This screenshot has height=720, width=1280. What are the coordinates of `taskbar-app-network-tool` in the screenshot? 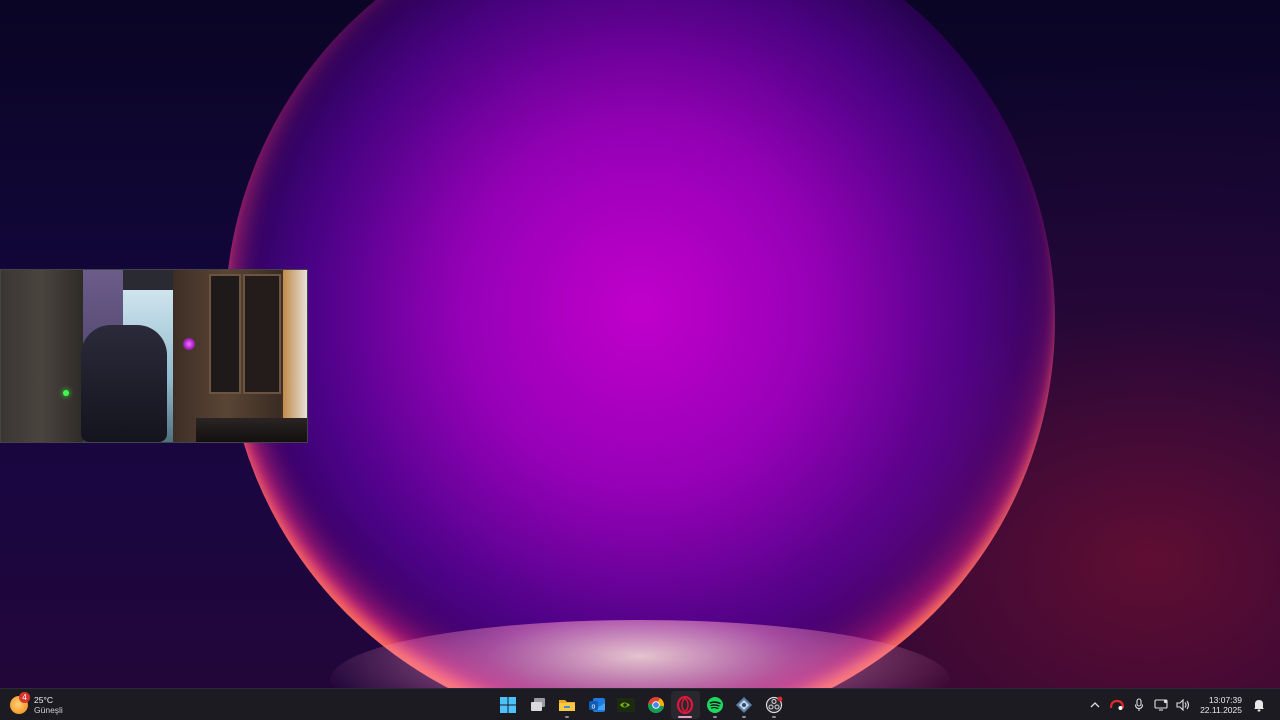 It's located at (744, 705).